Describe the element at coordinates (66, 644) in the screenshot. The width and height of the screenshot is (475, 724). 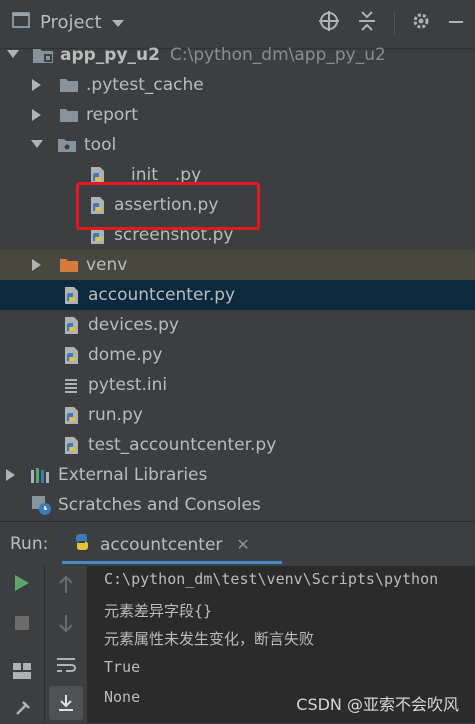
I see `console-side-toolbar` at that location.